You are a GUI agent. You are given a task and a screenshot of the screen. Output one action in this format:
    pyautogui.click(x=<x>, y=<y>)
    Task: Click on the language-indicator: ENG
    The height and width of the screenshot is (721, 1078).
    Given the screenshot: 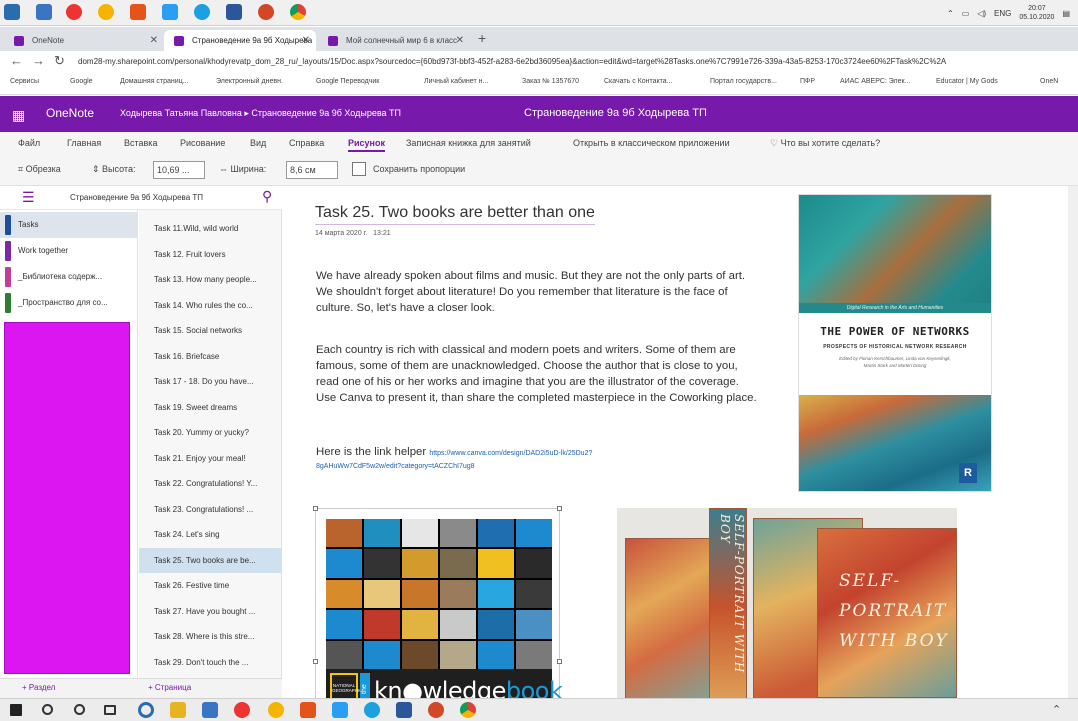 What is the action you would take?
    pyautogui.click(x=1002, y=13)
    